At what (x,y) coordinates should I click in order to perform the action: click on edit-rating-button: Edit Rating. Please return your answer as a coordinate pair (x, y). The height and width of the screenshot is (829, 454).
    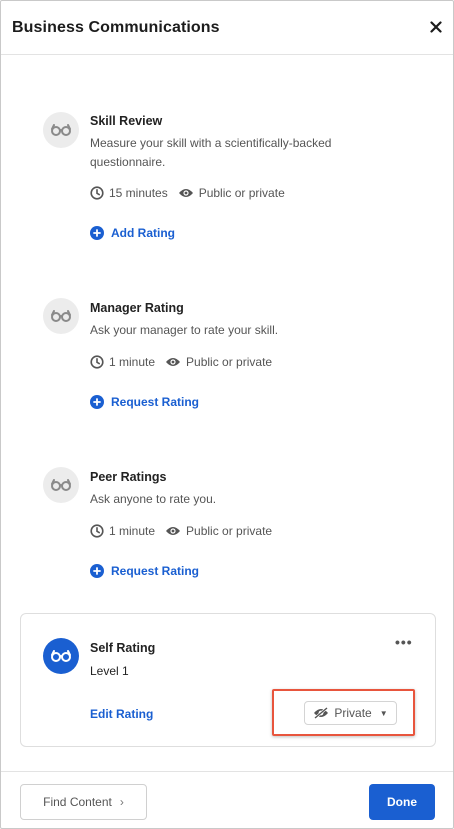
    Looking at the image, I should click on (121, 714).